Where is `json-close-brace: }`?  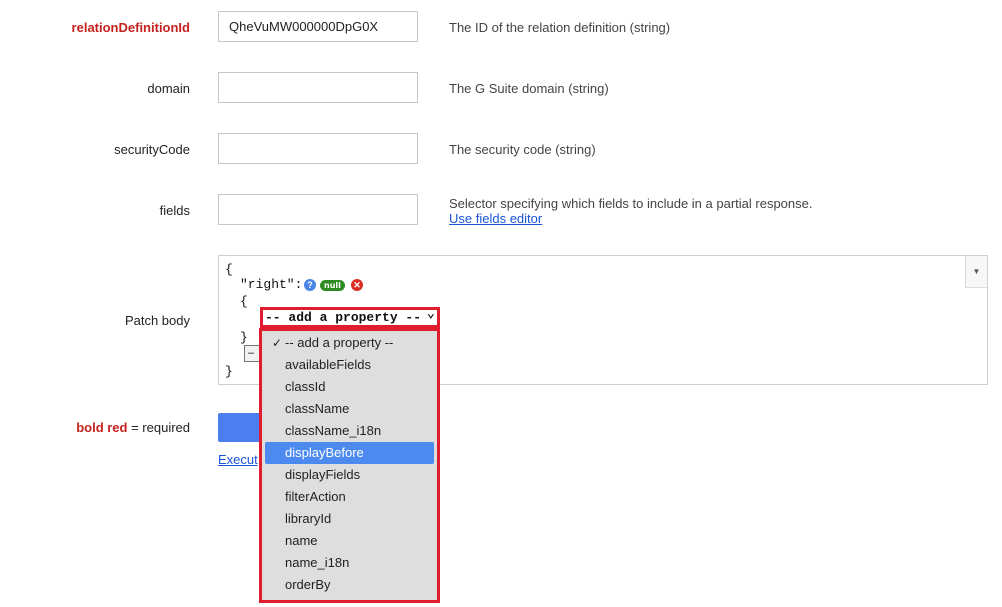 json-close-brace: } is located at coordinates (229, 371).